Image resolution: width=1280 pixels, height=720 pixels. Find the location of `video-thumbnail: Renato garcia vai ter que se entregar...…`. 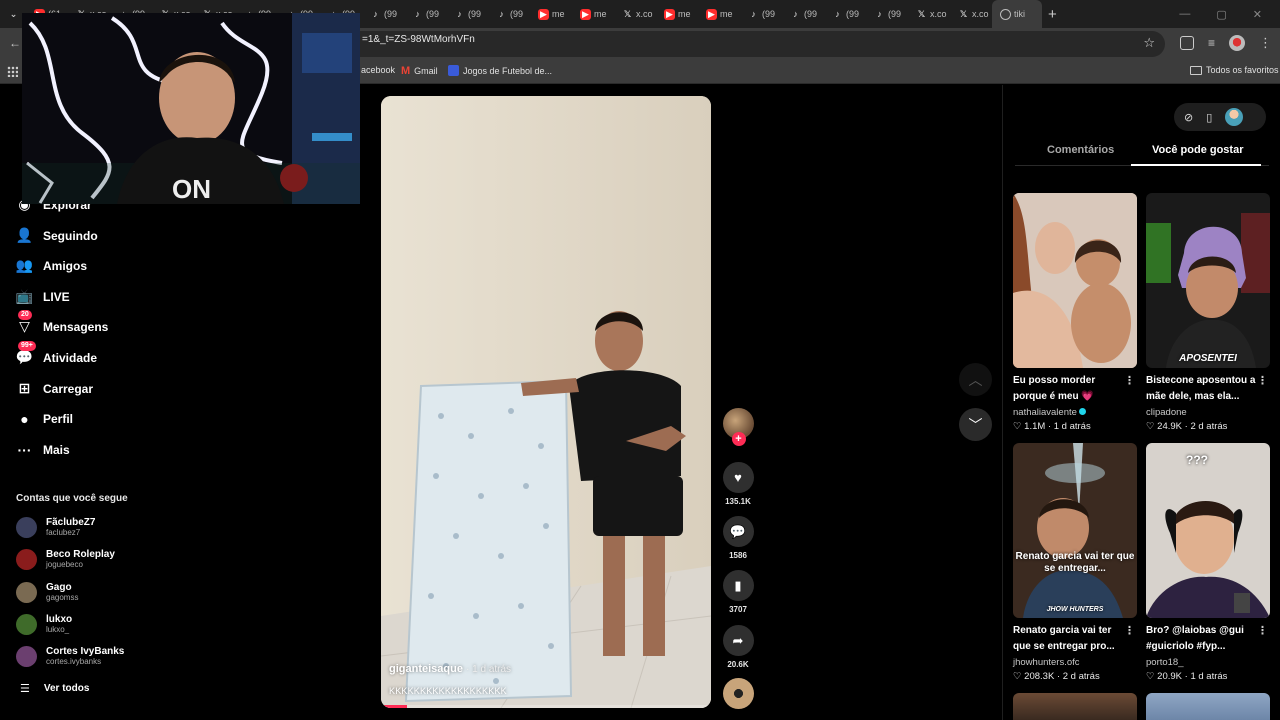

video-thumbnail: Renato garcia vai ter que se entregar...… is located at coordinates (1075, 530).